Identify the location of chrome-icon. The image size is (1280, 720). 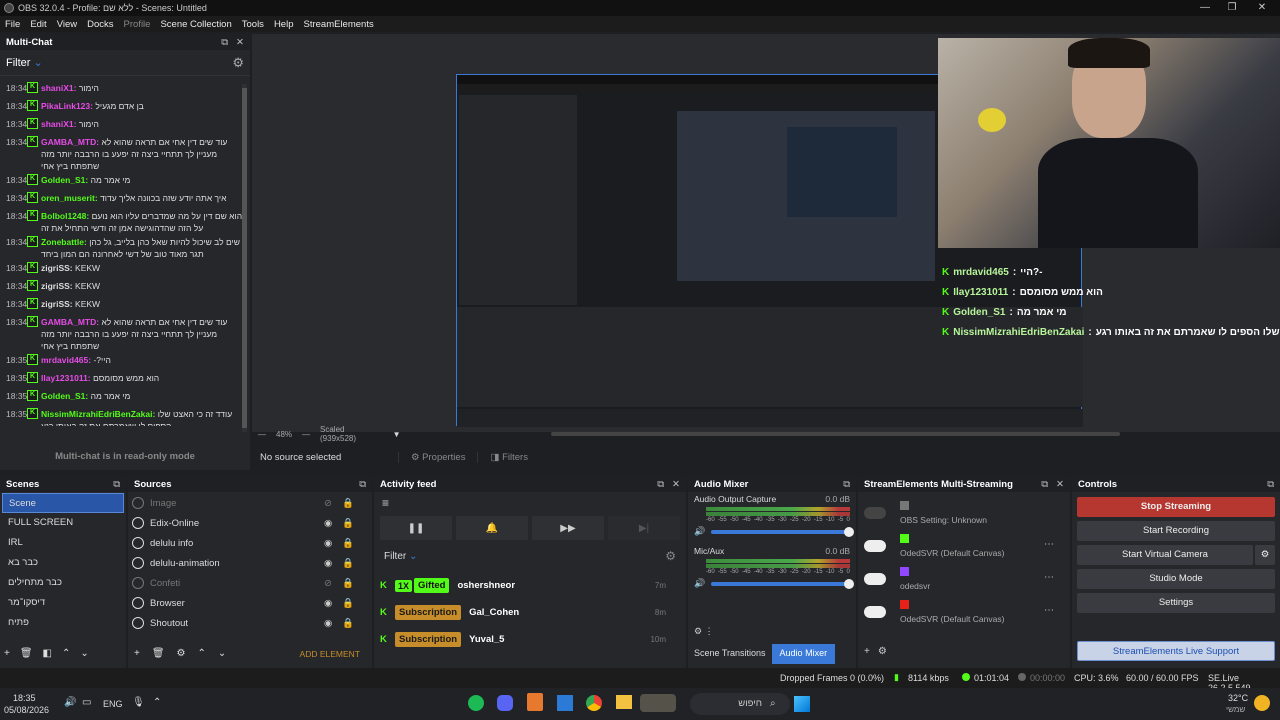
(594, 703).